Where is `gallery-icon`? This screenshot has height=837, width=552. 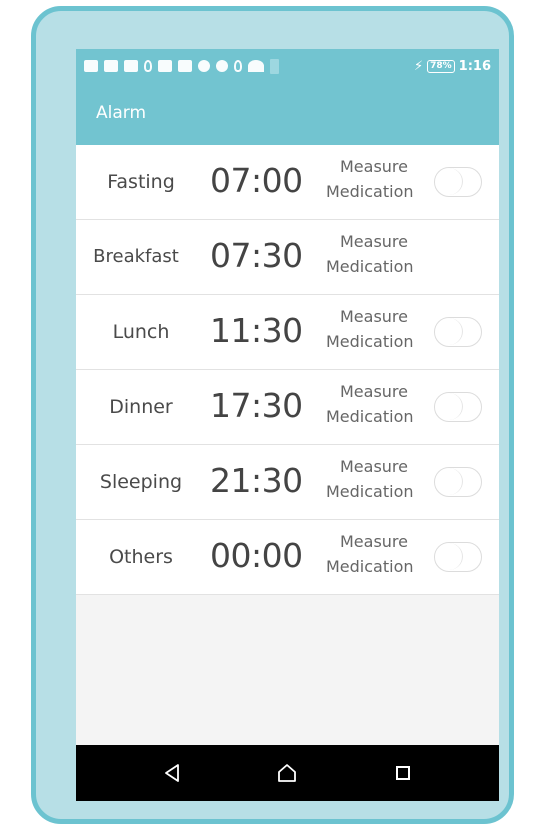 gallery-icon is located at coordinates (131, 66).